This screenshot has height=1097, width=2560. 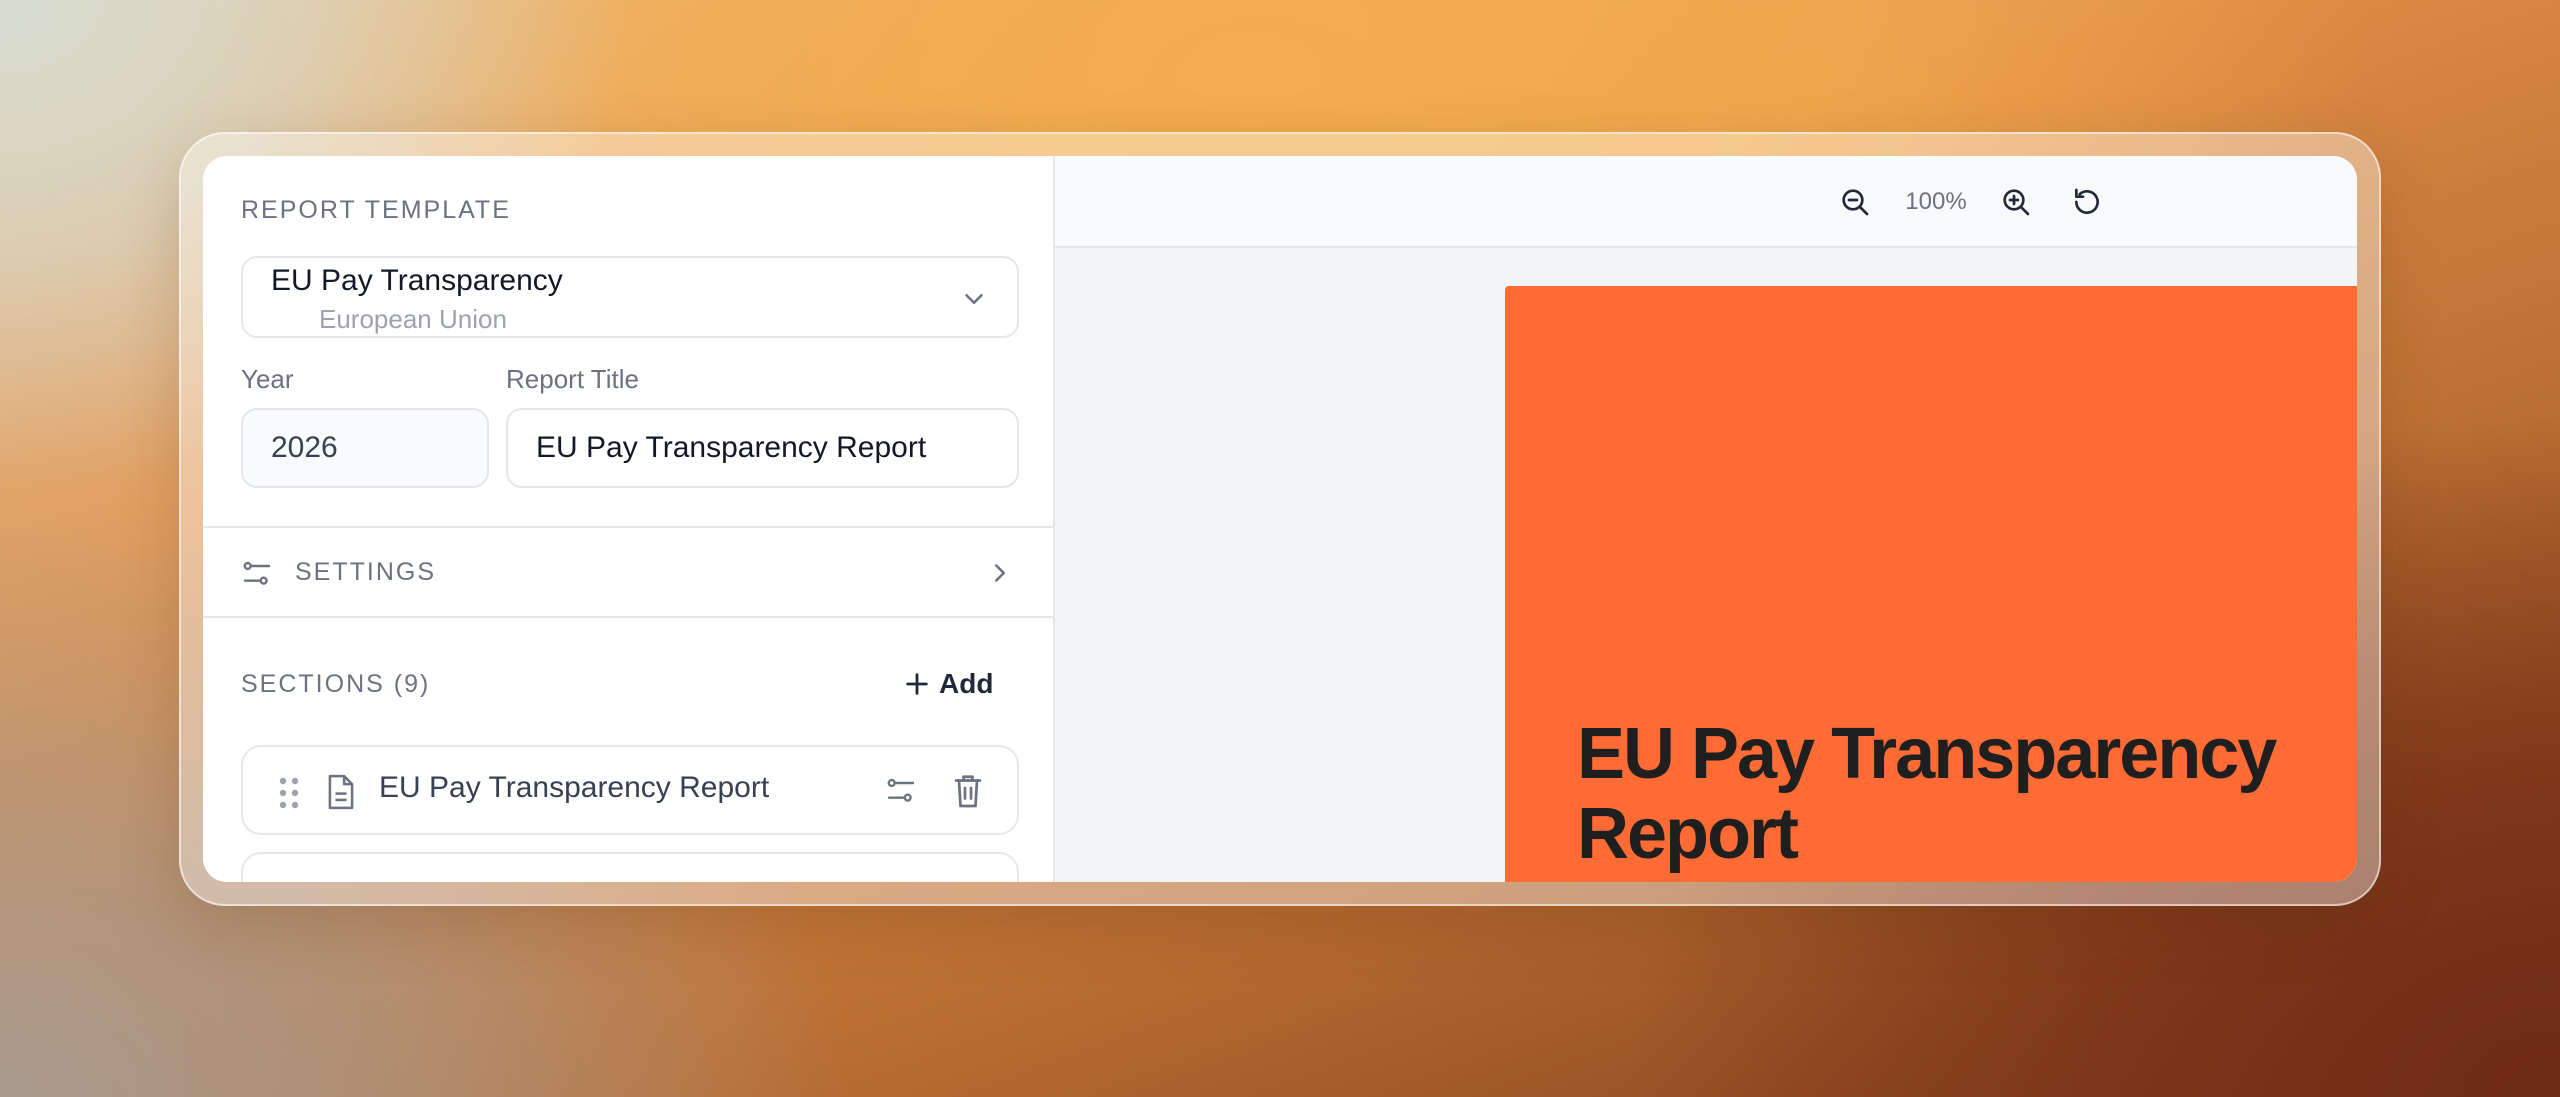 I want to click on zoom-in-icon, so click(x=2016, y=202).